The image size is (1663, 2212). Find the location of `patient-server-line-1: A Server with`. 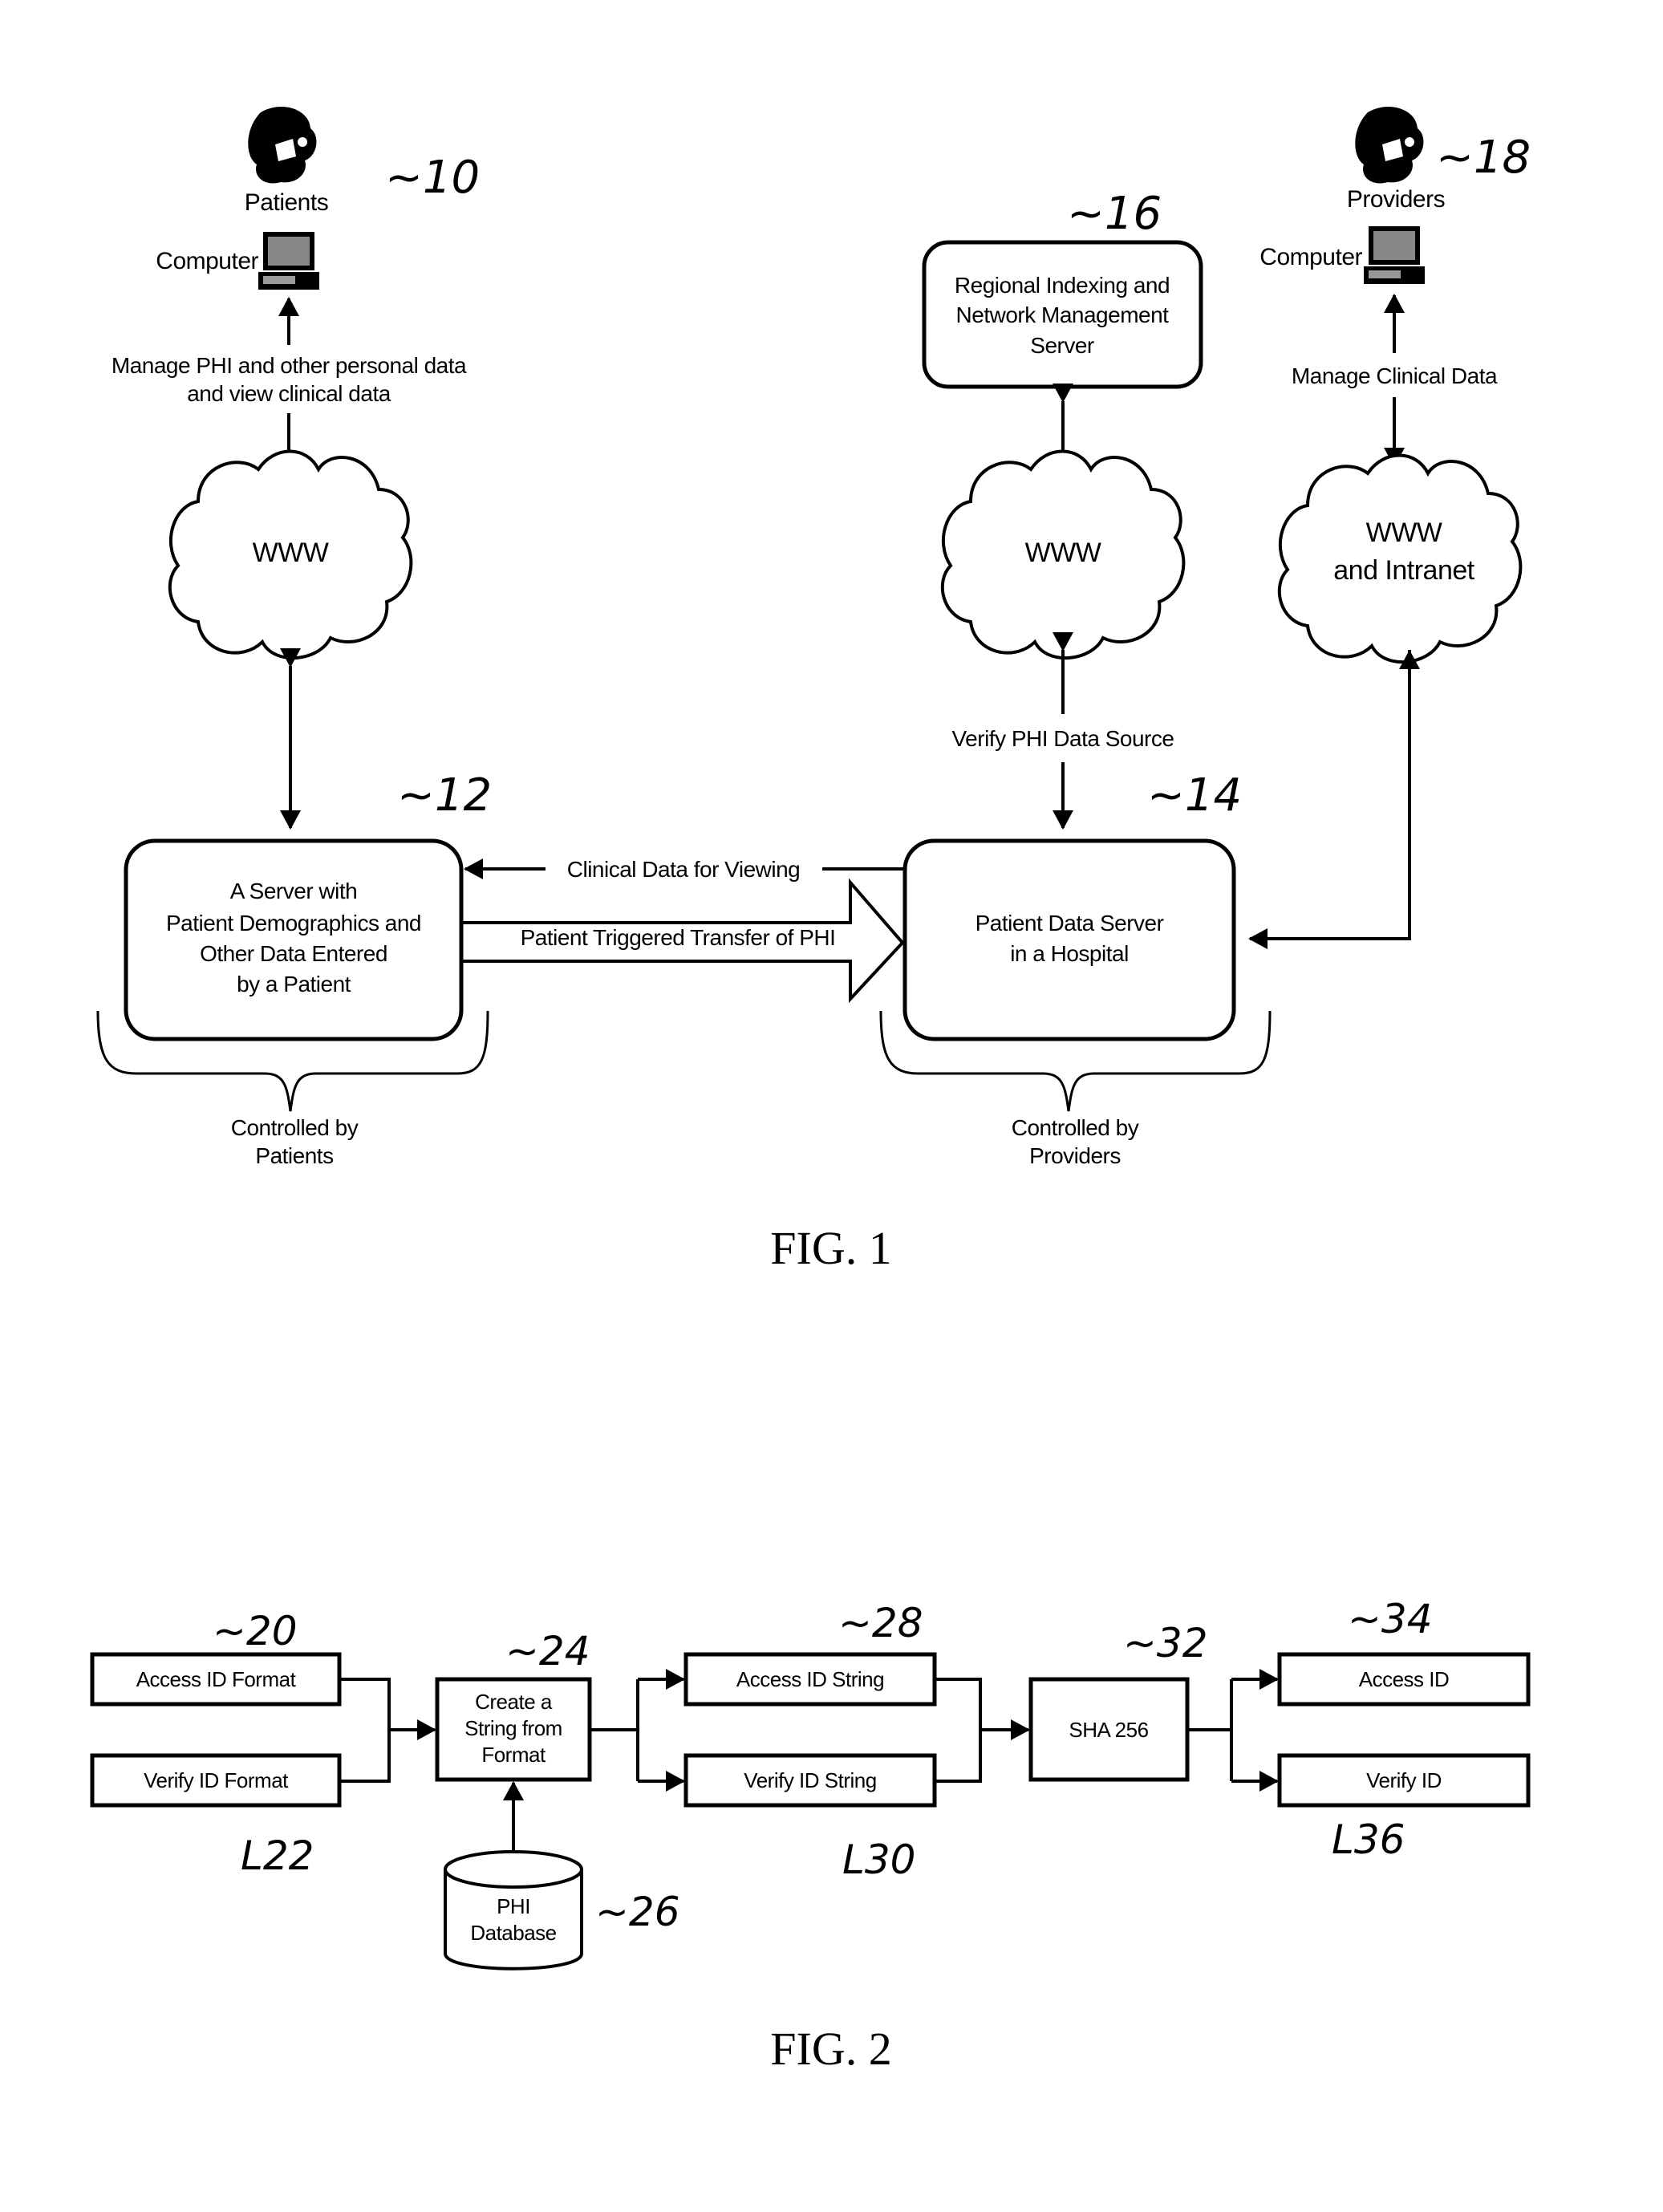

patient-server-line-1: A Server with is located at coordinates (293, 891).